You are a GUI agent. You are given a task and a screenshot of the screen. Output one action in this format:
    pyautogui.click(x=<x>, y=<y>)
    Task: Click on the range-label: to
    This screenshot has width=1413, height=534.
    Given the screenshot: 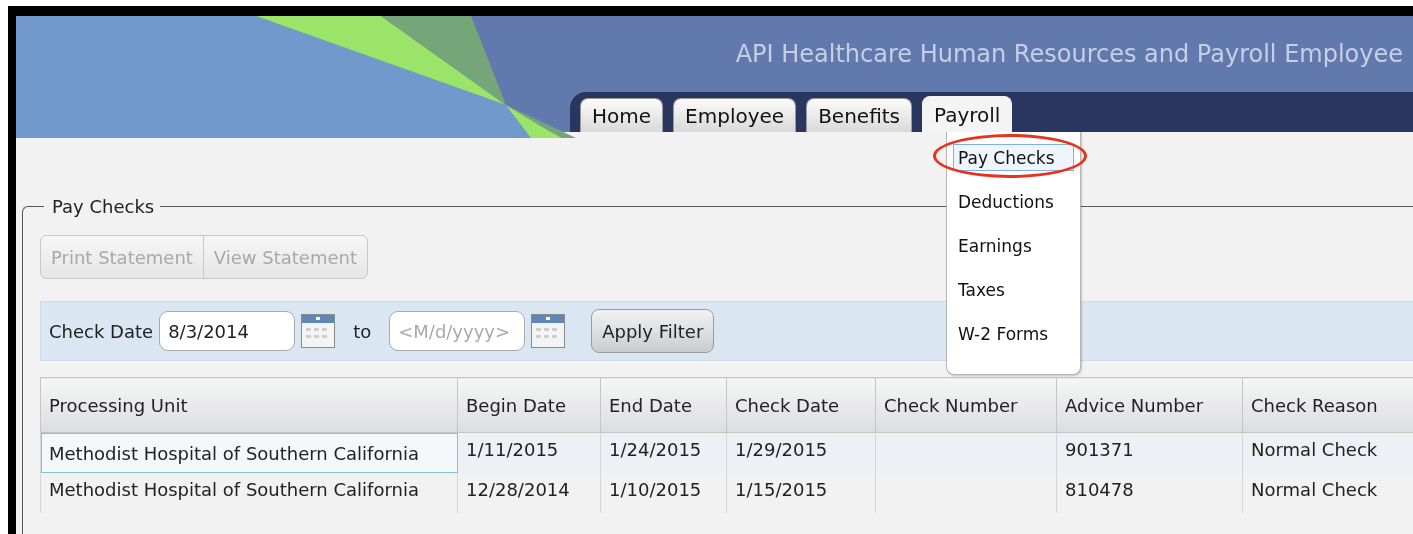 What is the action you would take?
    pyautogui.click(x=362, y=331)
    